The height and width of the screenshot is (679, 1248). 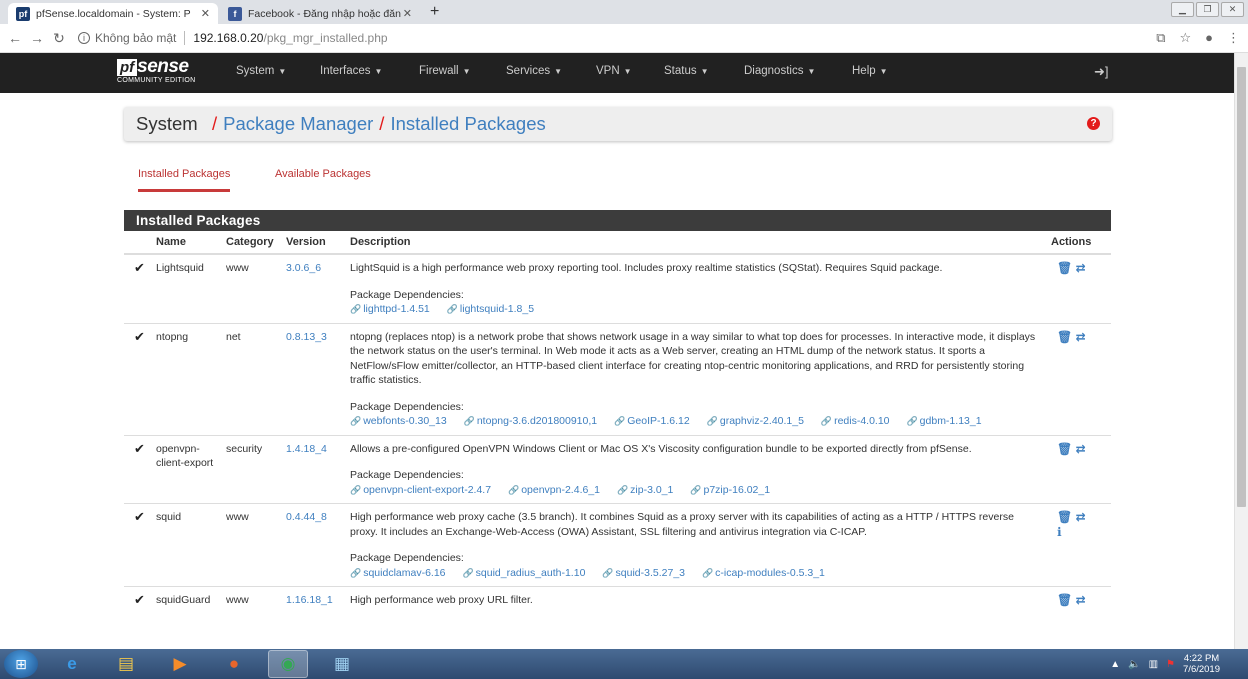 I want to click on start-button: ⊞, so click(x=21, y=664).